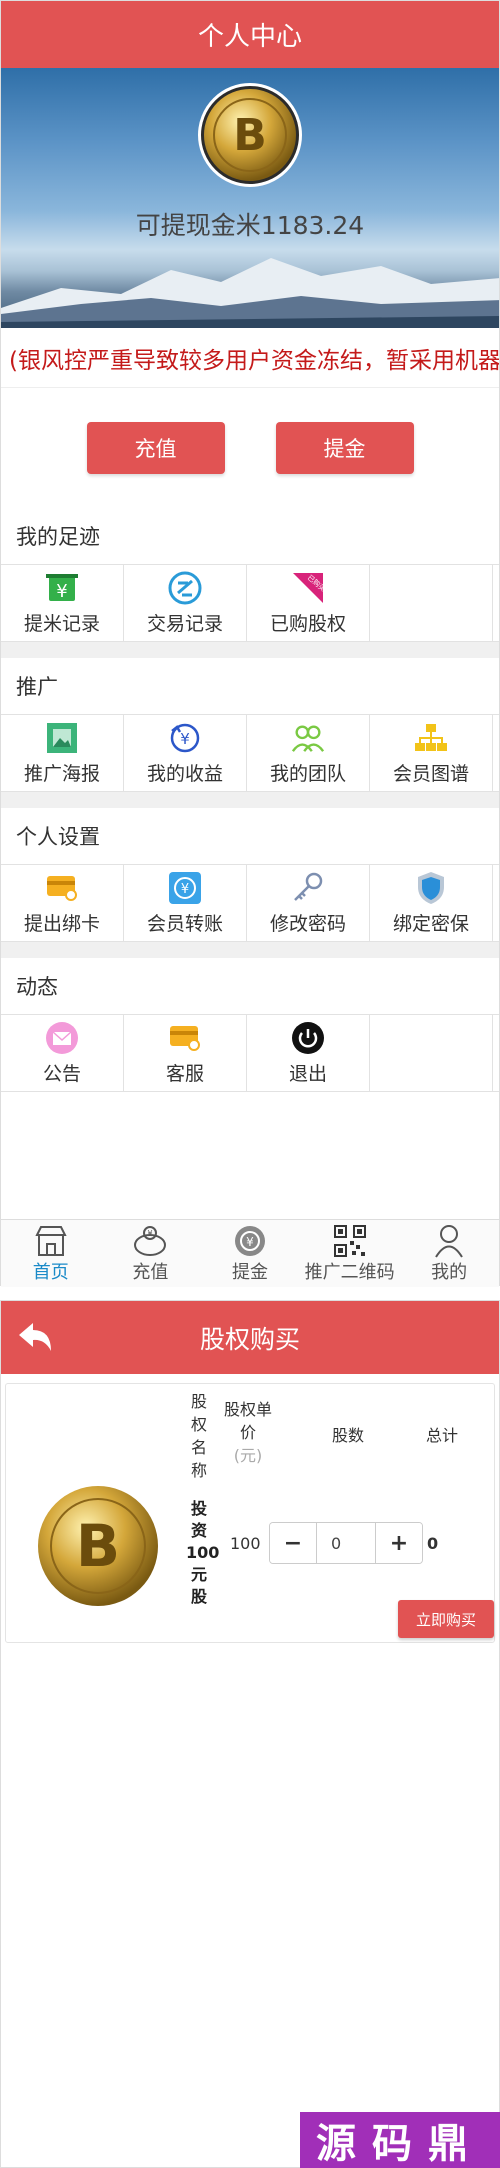  Describe the element at coordinates (431, 753) in the screenshot. I see `promotion-item-member-map: 会员图谱` at that location.